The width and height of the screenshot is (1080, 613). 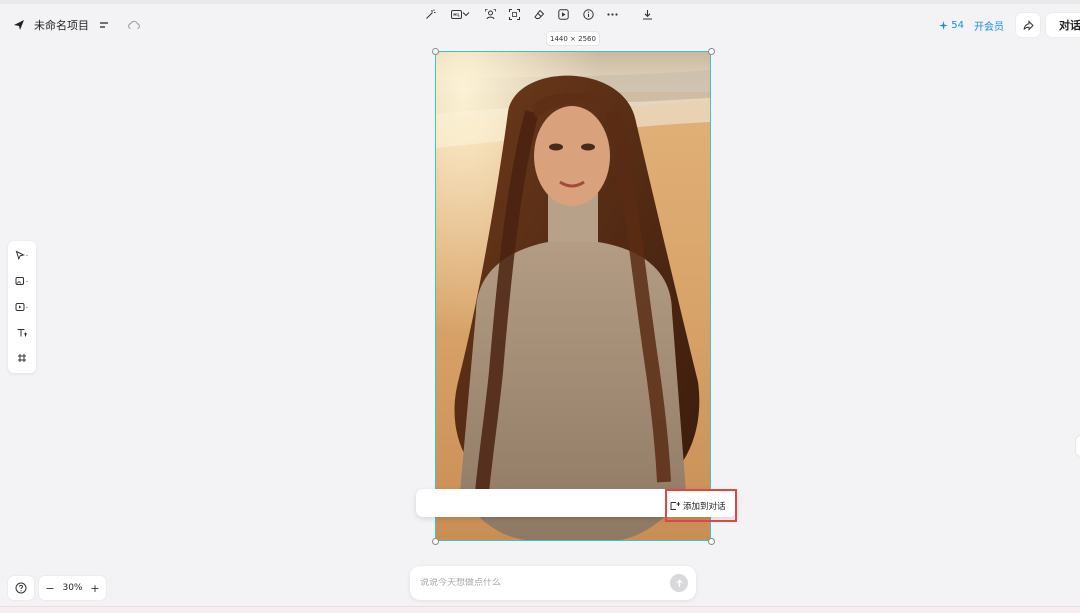 I want to click on eraser-icon, so click(x=538, y=14).